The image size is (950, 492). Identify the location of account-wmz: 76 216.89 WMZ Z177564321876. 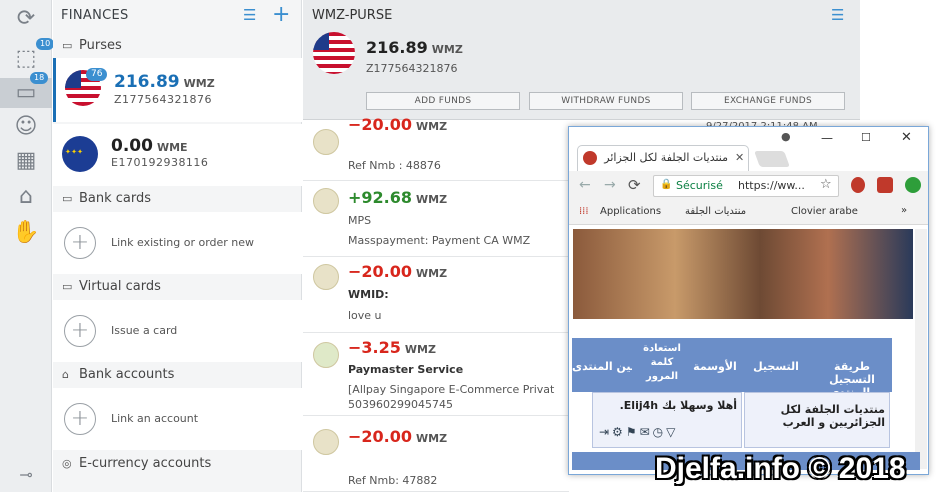
(177, 90).